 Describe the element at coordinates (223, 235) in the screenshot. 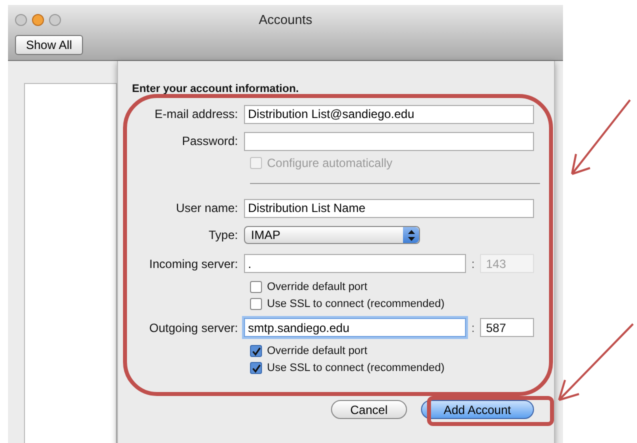

I see `field-label: Type:` at that location.